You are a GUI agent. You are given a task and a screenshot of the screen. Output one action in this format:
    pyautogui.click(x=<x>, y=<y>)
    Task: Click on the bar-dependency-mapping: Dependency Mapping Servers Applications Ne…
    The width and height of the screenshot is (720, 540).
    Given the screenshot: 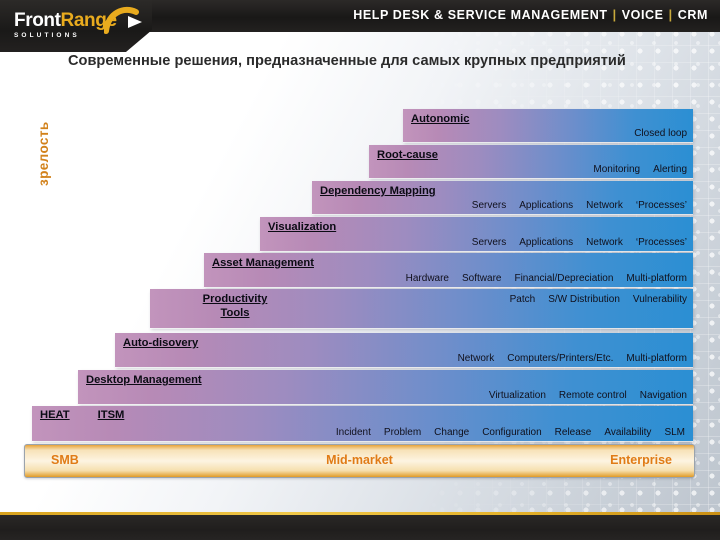 What is the action you would take?
    pyautogui.click(x=502, y=197)
    